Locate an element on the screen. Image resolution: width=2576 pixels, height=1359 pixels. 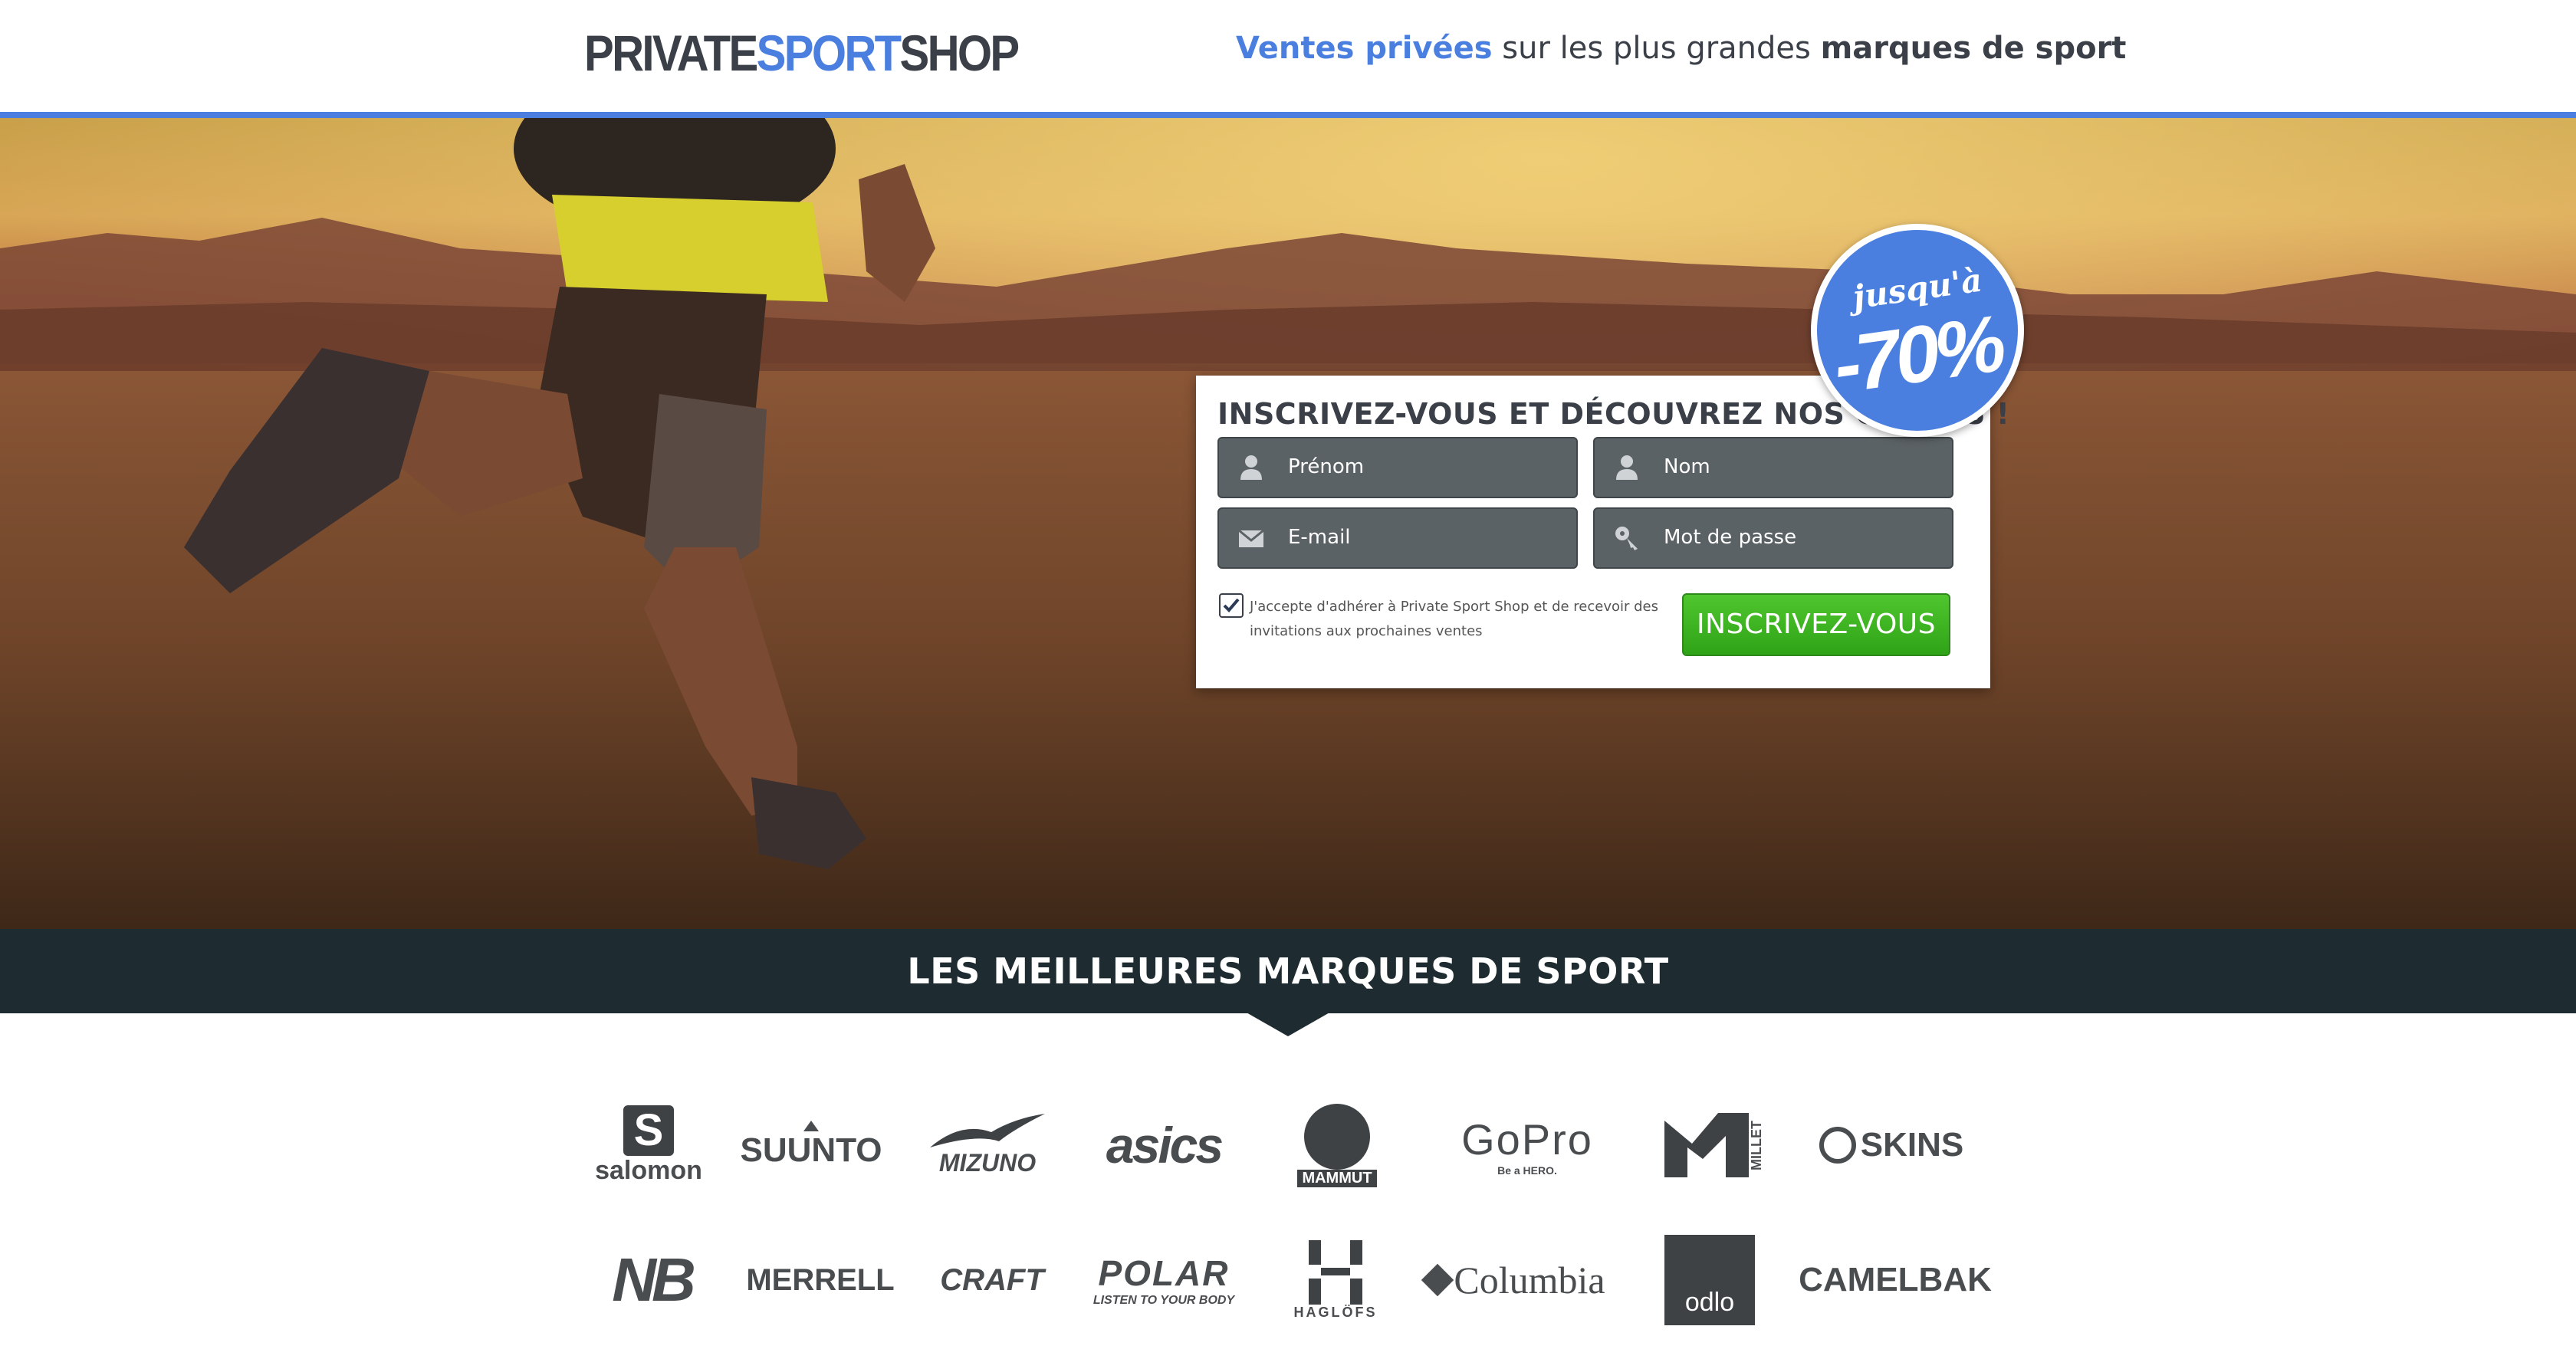
band-arrow is located at coordinates (1288, 1024).